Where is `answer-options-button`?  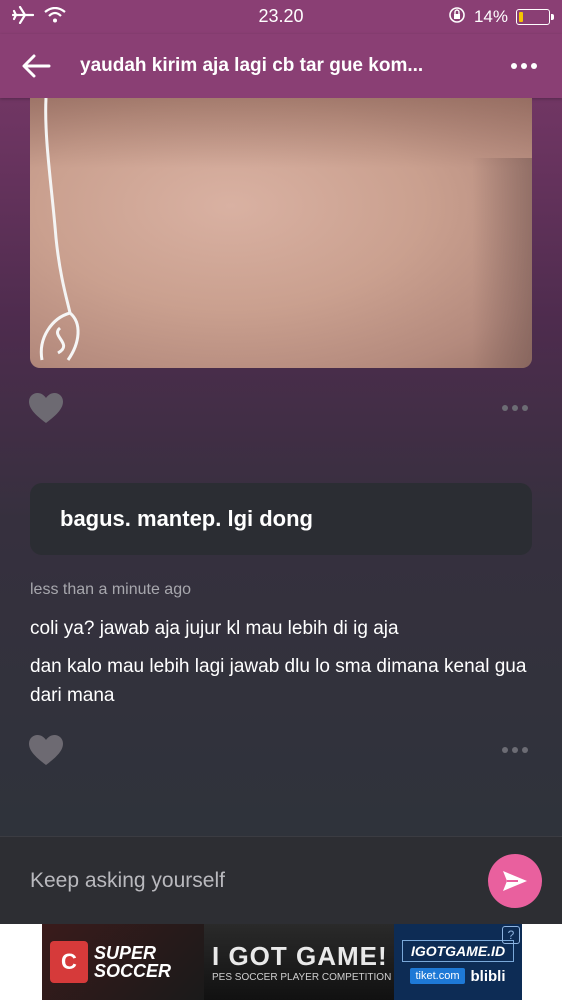
answer-options-button is located at coordinates (518, 750).